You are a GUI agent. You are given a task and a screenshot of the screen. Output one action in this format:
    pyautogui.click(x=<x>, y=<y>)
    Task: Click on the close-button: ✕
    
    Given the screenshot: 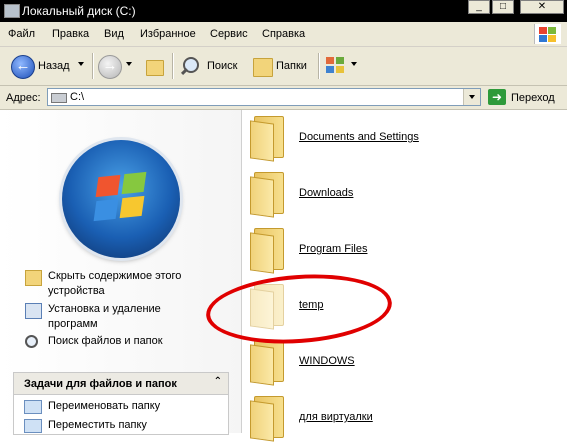 What is the action you would take?
    pyautogui.click(x=542, y=7)
    